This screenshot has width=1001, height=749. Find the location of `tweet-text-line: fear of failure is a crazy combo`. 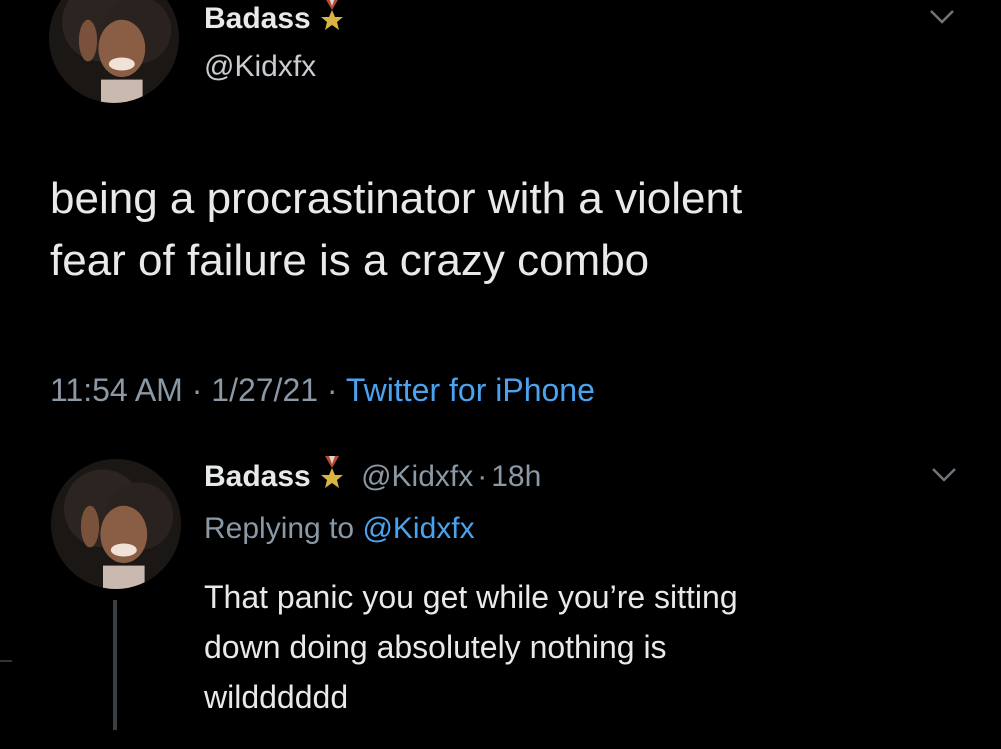

tweet-text-line: fear of failure is a crazy combo is located at coordinates (350, 260).